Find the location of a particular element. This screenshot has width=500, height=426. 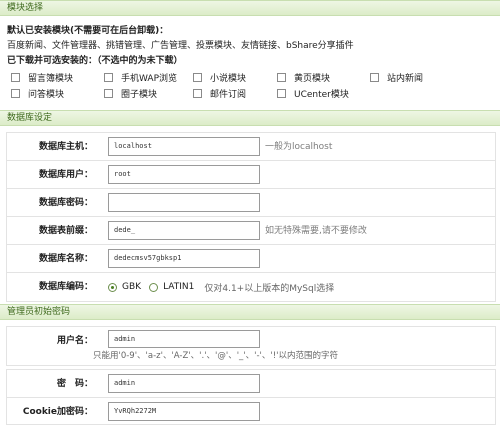

module-label: 圈子模块 is located at coordinates (139, 94).